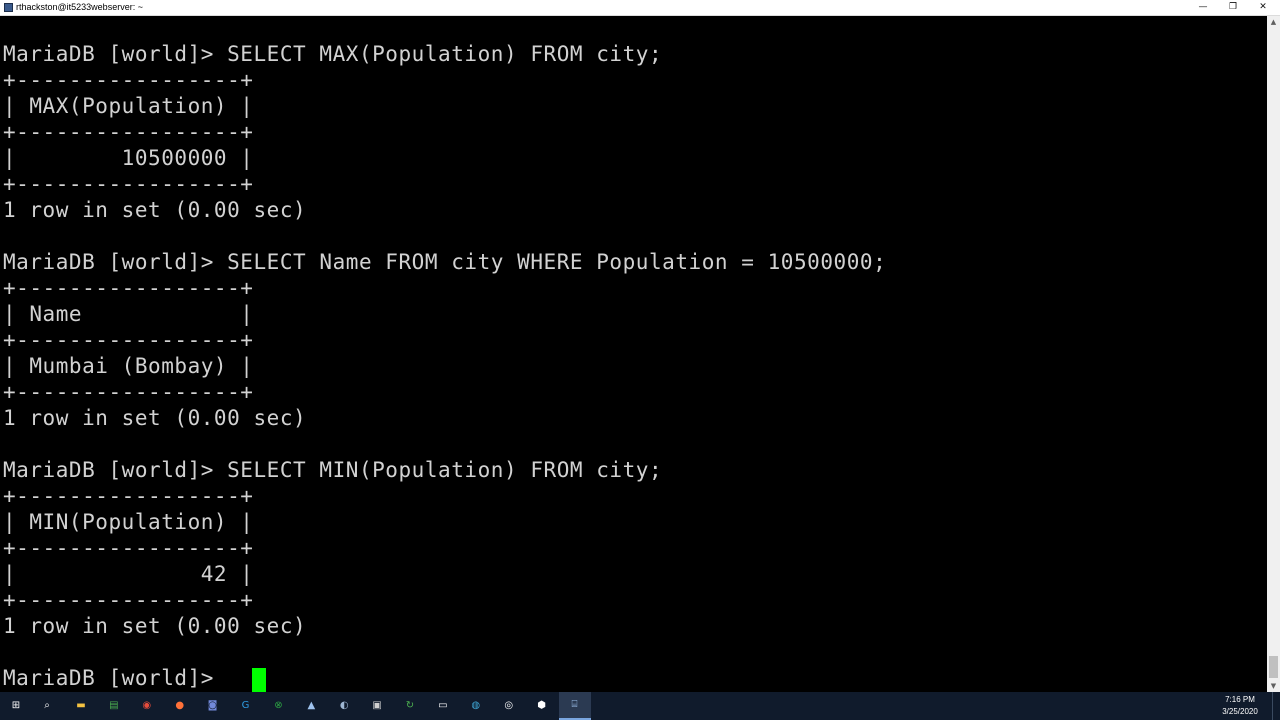 This screenshot has height=720, width=1280. I want to click on window-title: rthackston@it5233webserver: ~, so click(79, 7).